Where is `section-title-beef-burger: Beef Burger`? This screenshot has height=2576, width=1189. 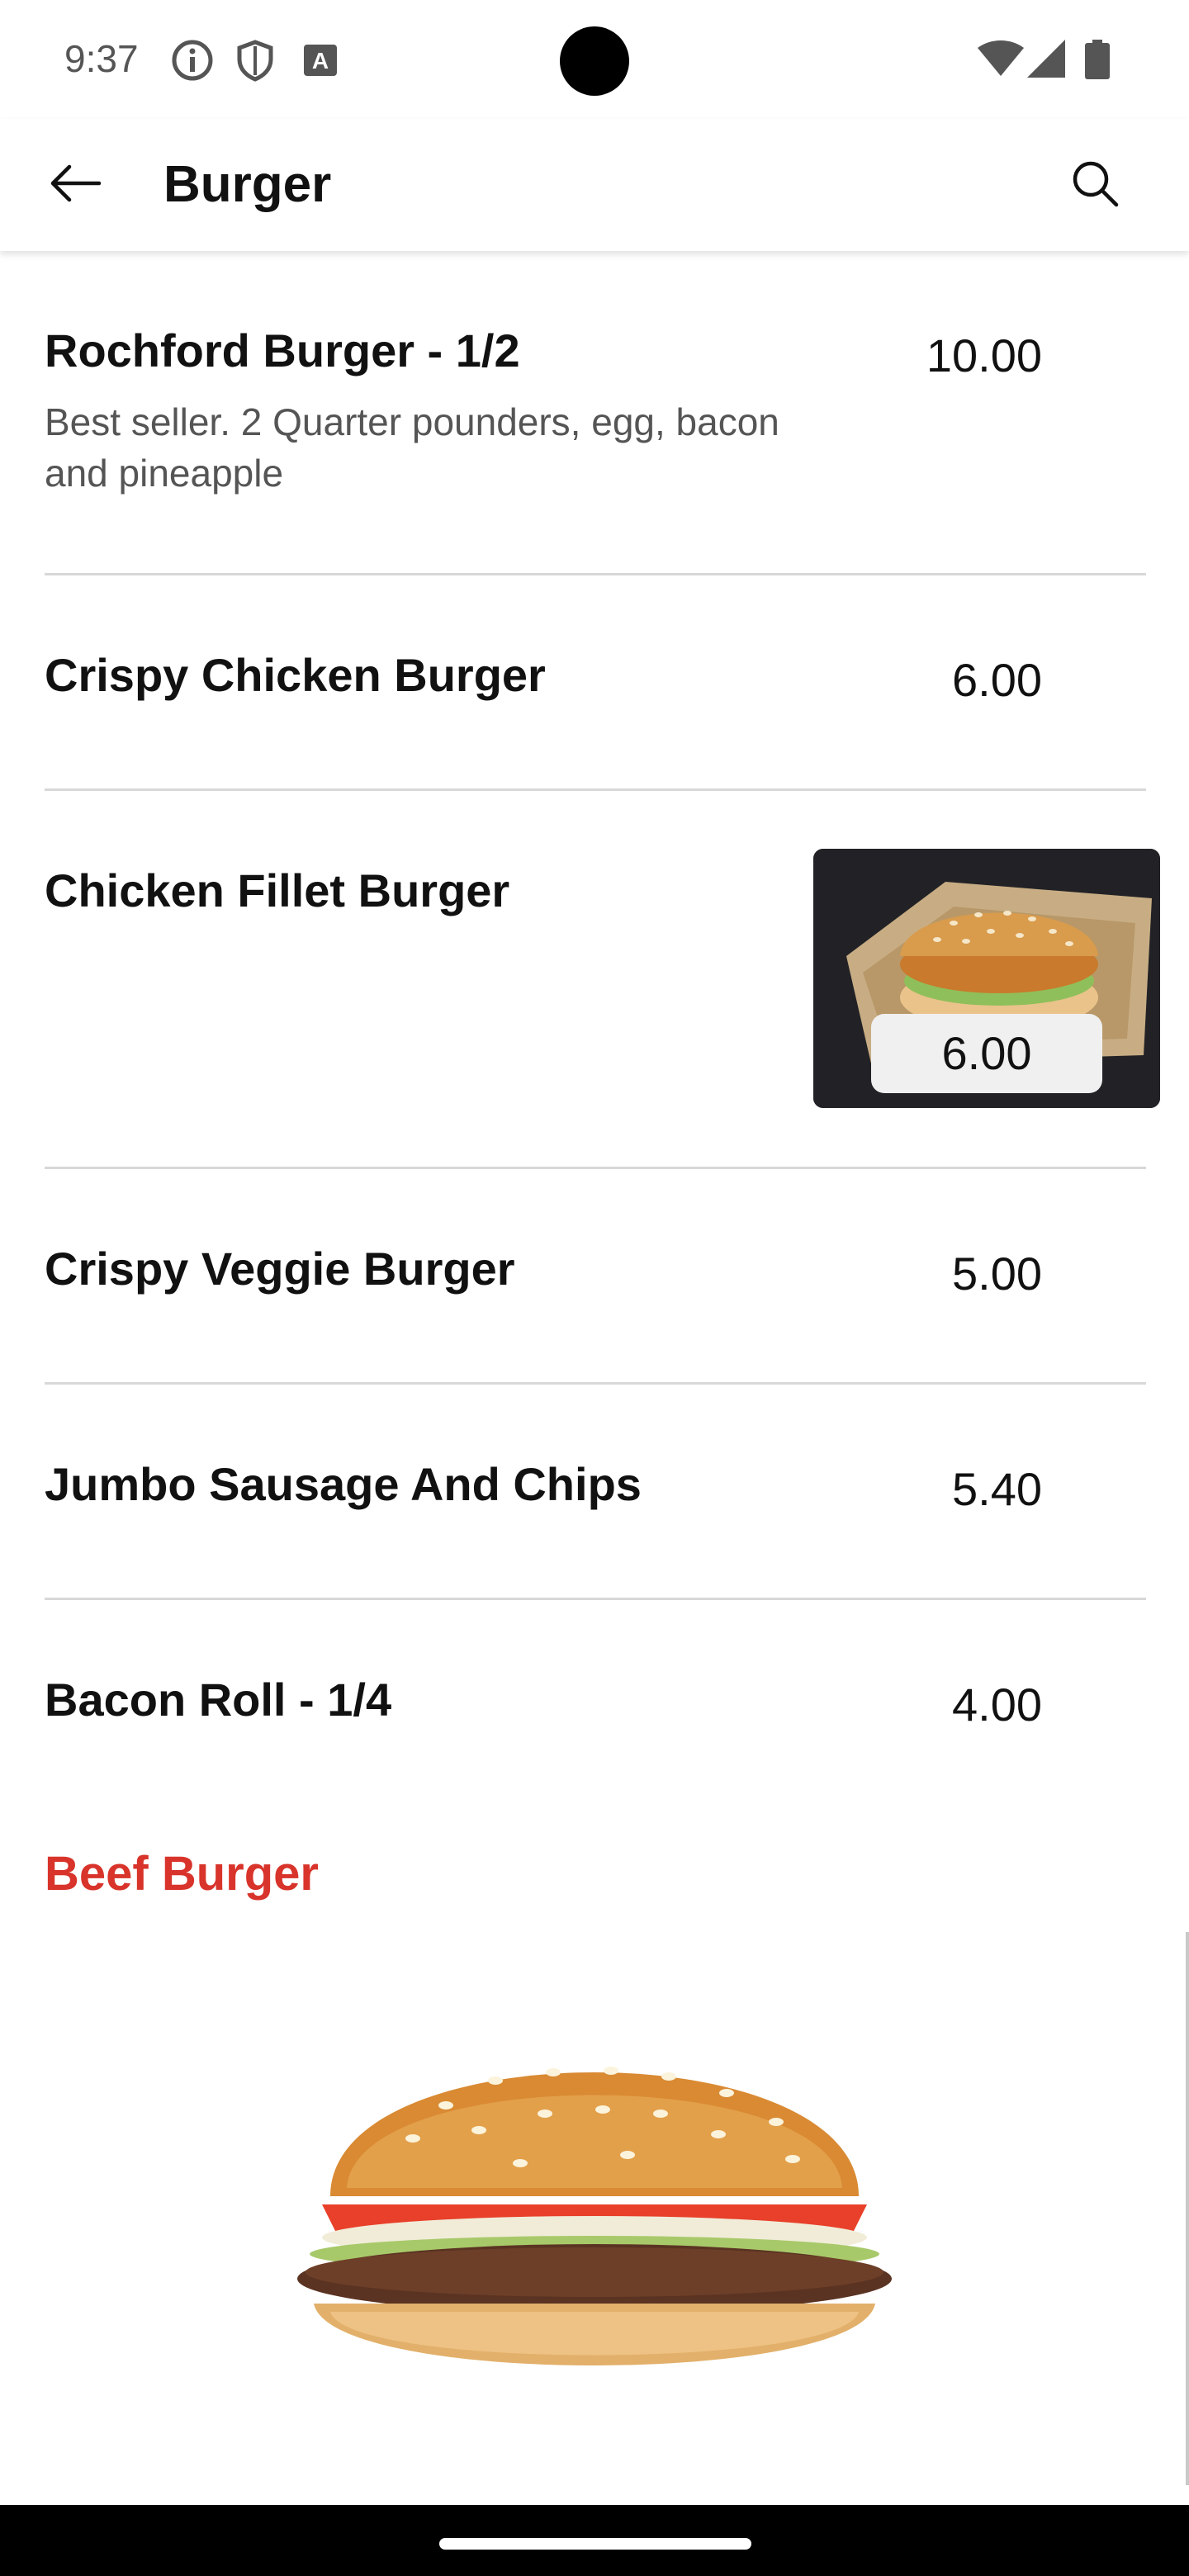
section-title-beef-burger: Beef Burger is located at coordinates (182, 1874).